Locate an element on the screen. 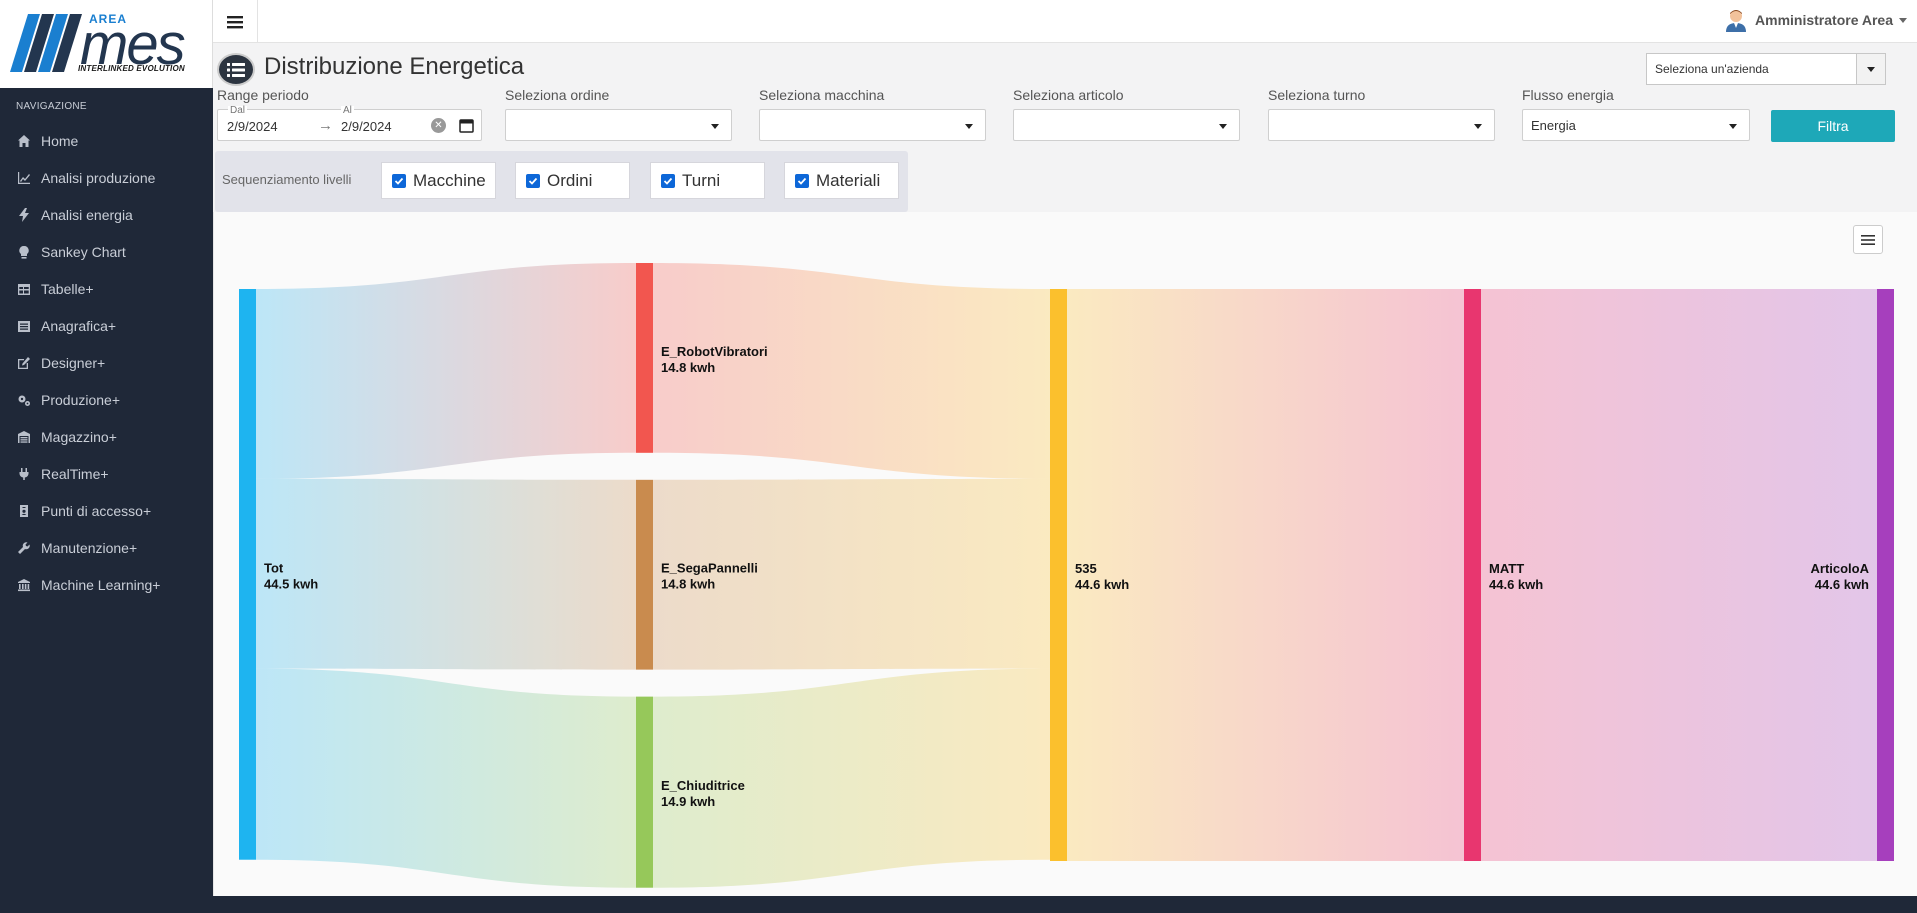 This screenshot has height=913, width=1917. sankey-node-ArticoloA is located at coordinates (1885, 575).